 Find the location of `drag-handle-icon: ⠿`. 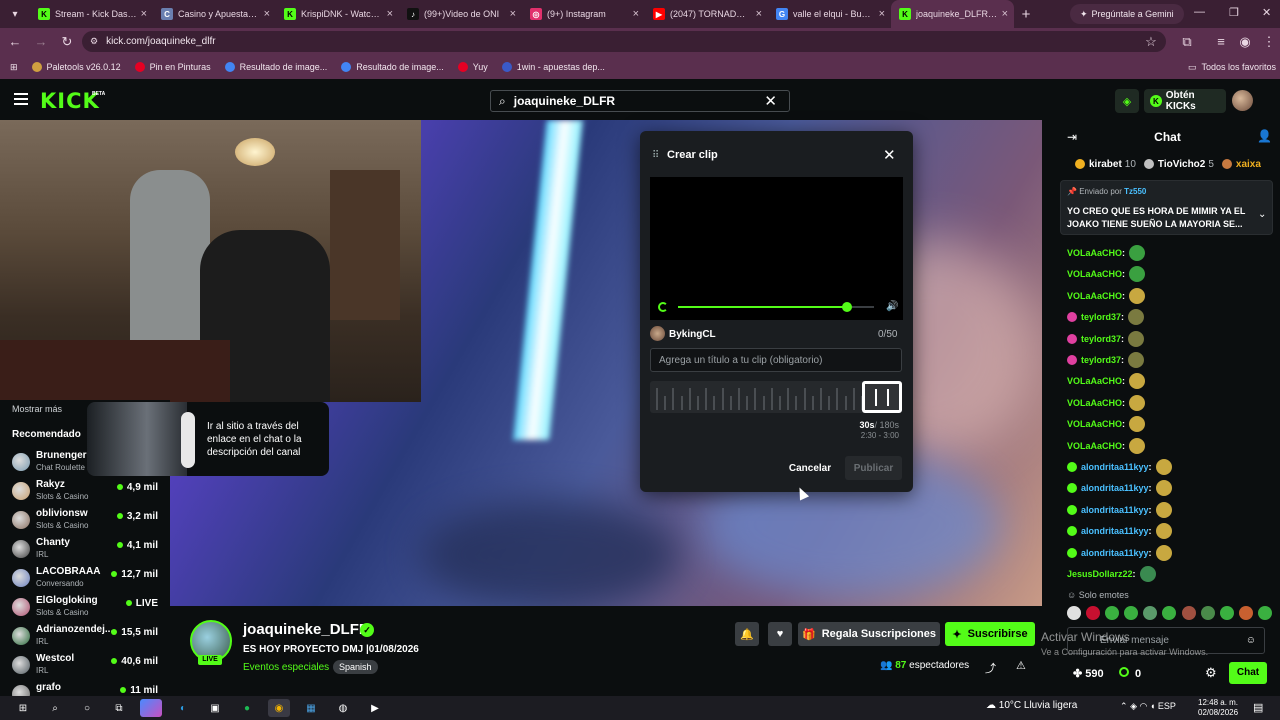

drag-handle-icon: ⠿ is located at coordinates (655, 155).